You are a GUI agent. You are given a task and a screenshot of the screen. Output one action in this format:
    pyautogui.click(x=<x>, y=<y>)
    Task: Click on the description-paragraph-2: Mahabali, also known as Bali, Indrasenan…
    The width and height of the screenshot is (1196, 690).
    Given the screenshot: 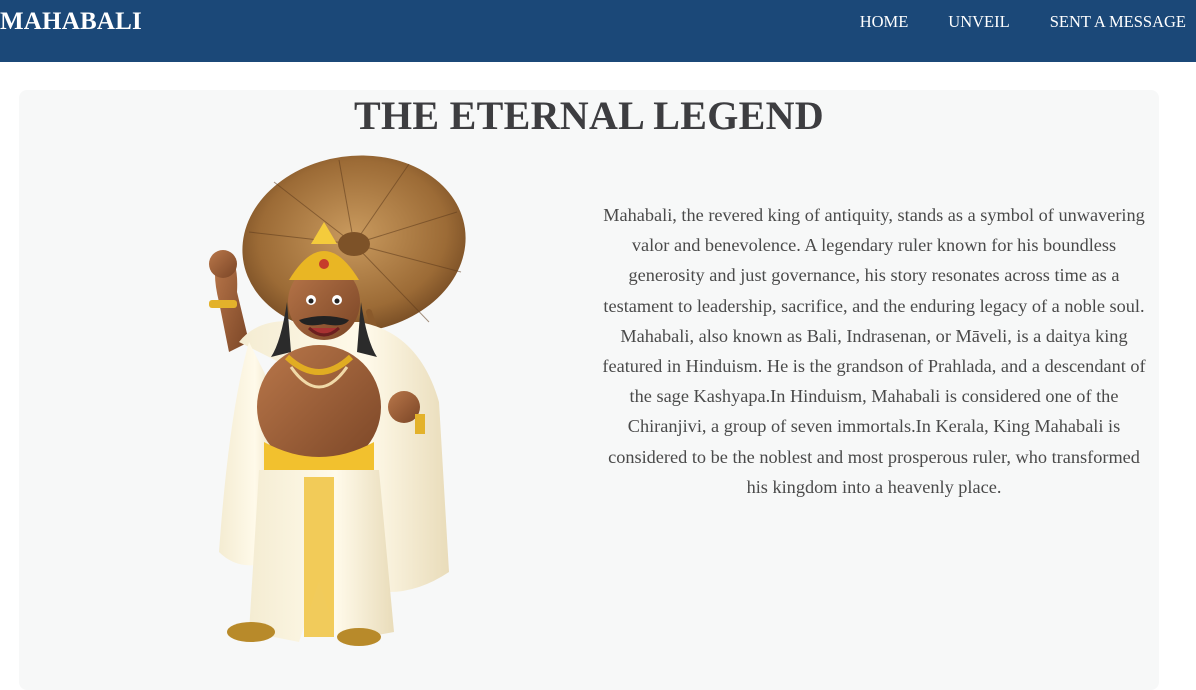 What is the action you would take?
    pyautogui.click(x=874, y=411)
    